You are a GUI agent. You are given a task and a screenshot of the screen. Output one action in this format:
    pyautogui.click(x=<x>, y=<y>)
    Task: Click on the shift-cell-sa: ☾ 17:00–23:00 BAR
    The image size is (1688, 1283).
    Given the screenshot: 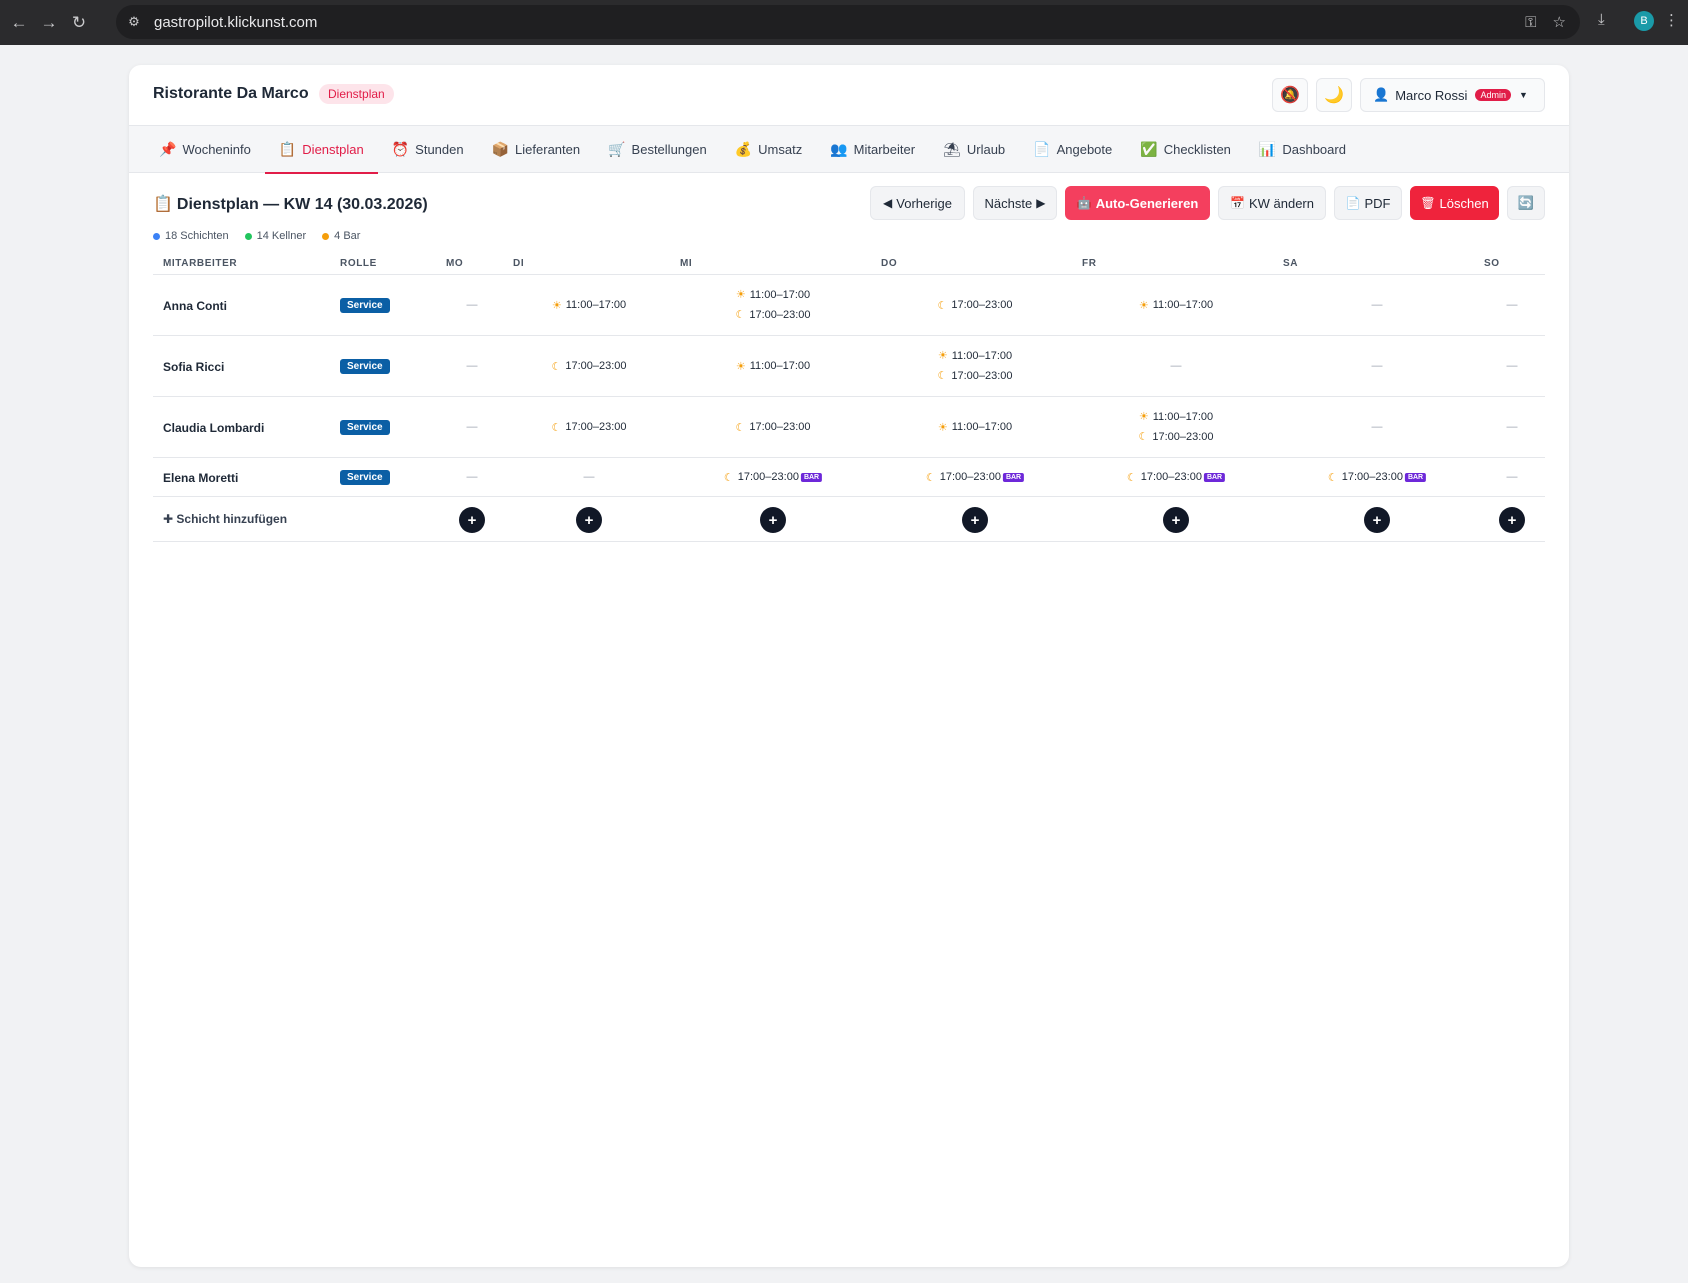 What is the action you would take?
    pyautogui.click(x=1377, y=477)
    